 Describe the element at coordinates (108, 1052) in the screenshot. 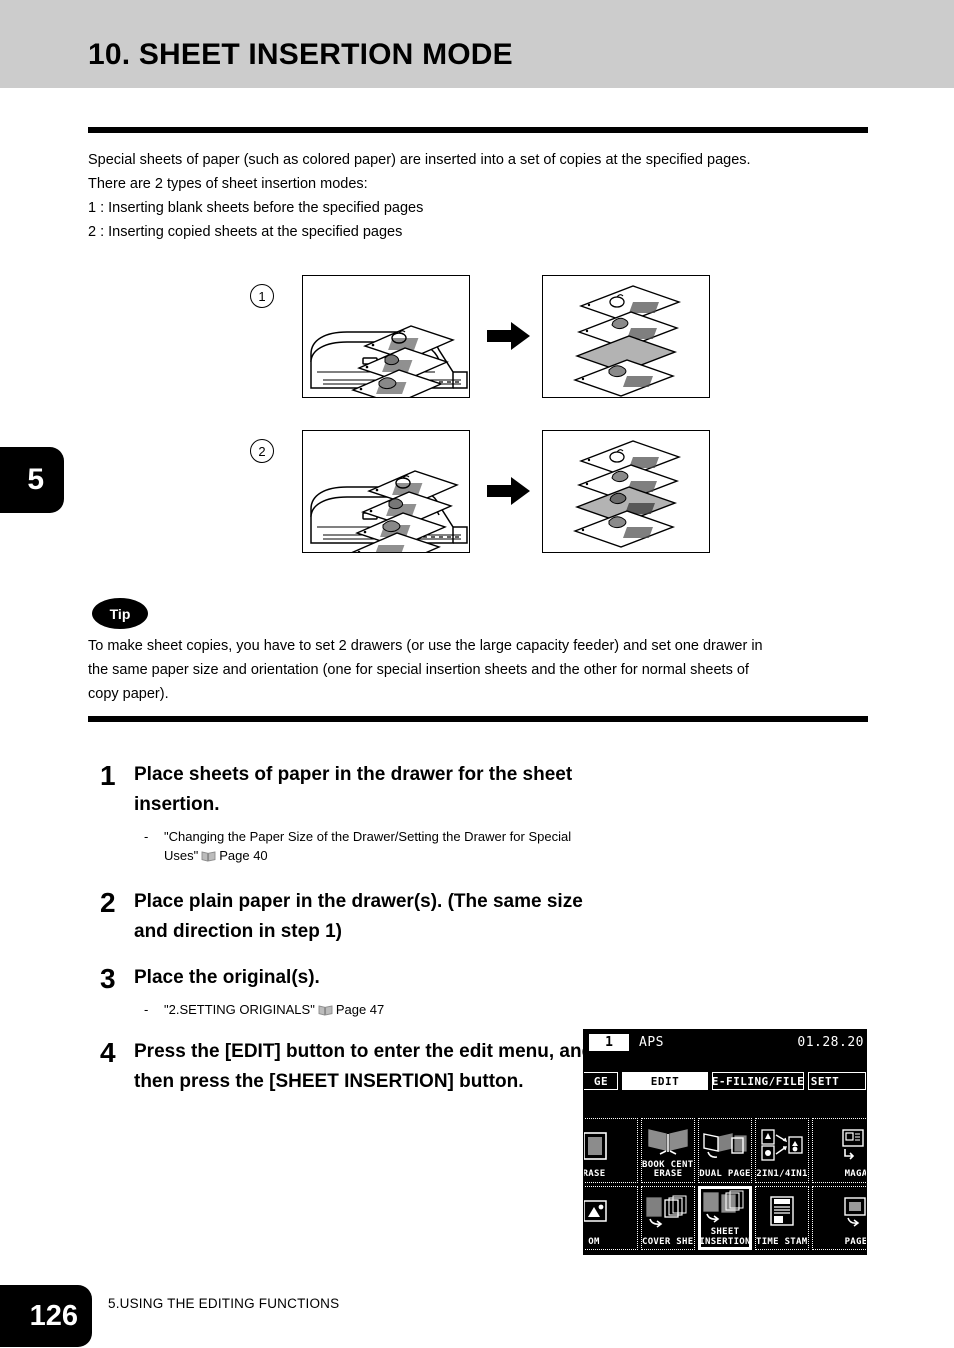

I see `step-4-number: 4` at that location.